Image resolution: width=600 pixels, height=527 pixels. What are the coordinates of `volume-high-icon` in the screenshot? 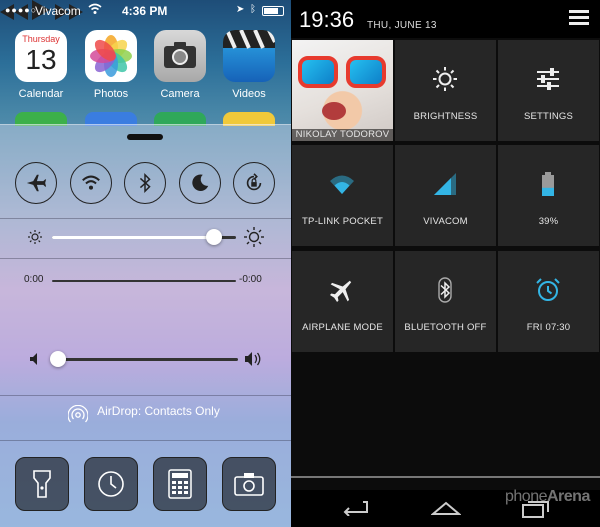 It's located at (253, 359).